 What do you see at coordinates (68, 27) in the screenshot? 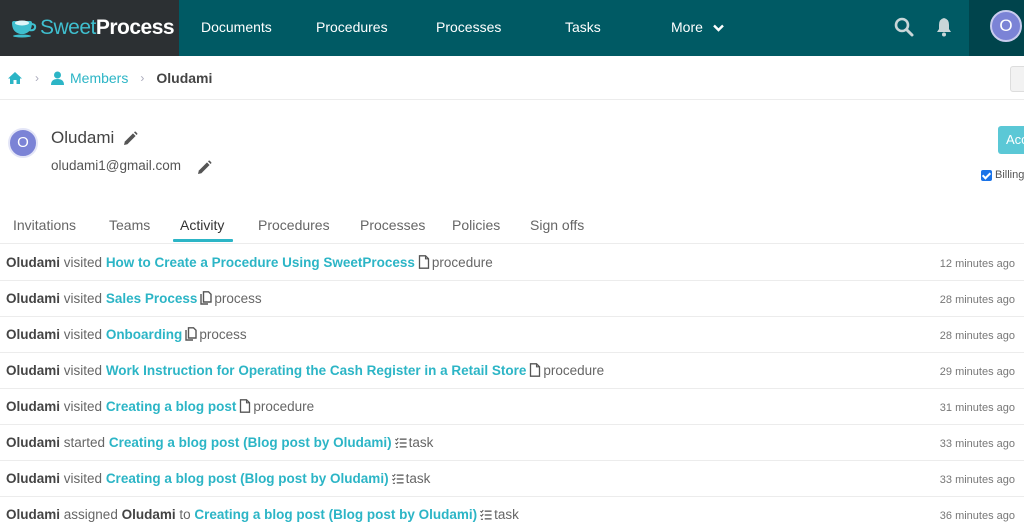
I see `brand-sweet: Sweet` at bounding box center [68, 27].